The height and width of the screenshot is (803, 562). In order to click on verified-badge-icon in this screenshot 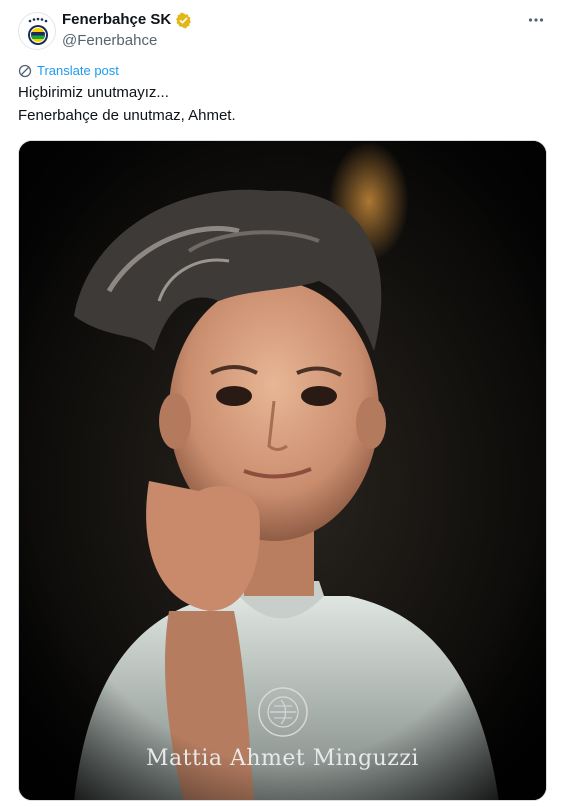, I will do `click(184, 20)`.